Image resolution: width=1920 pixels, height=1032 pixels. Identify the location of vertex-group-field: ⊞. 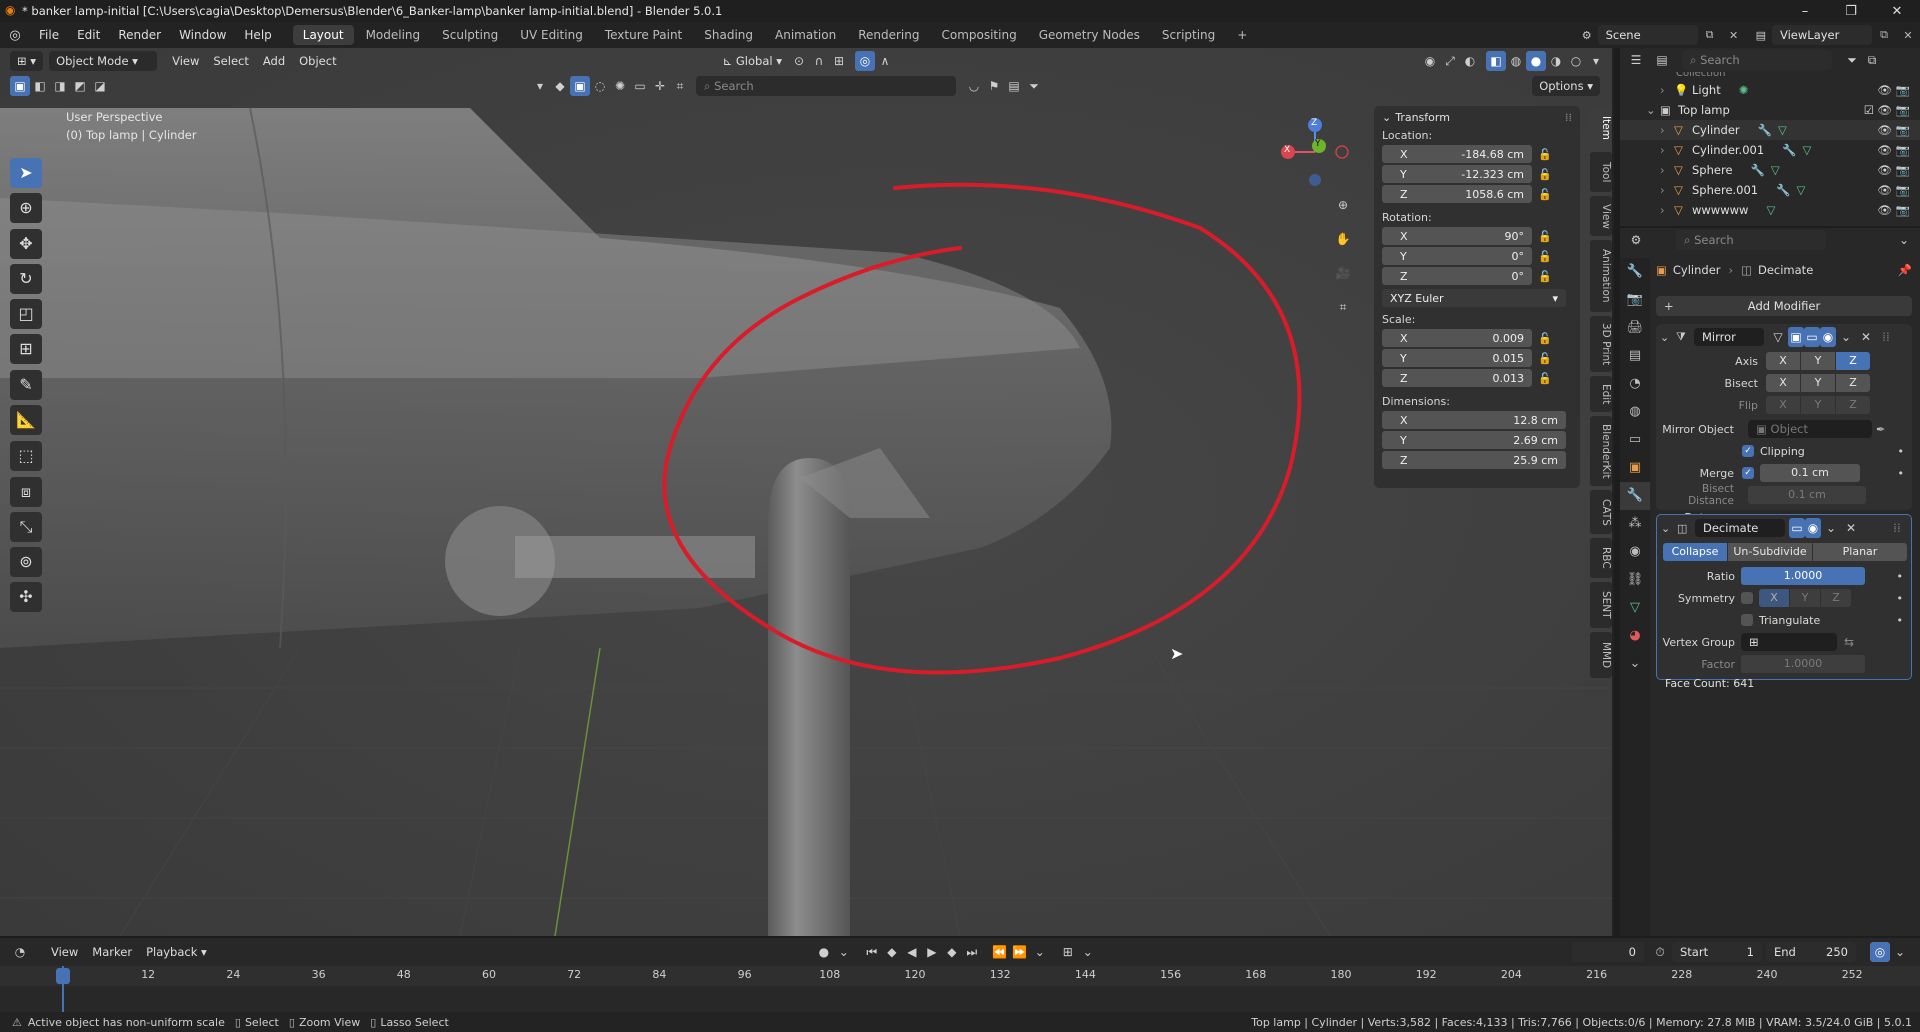
(1789, 642).